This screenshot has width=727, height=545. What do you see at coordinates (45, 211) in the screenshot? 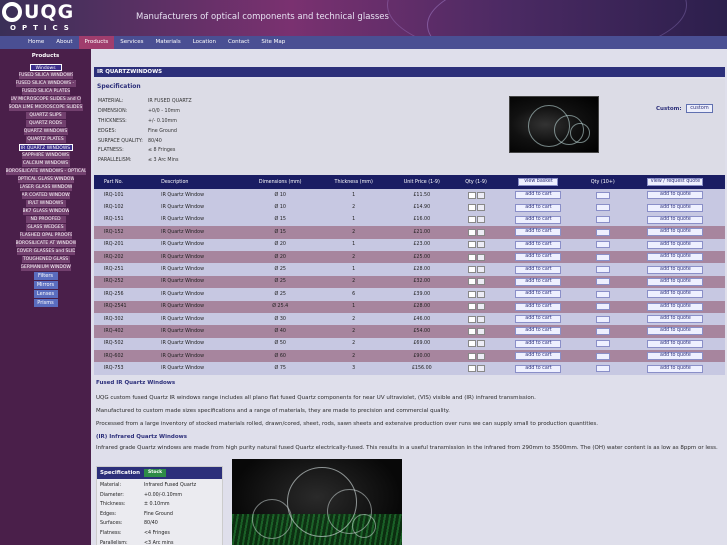
I see `sidebar-item: BK7 GLASS WINDOWS` at bounding box center [45, 211].